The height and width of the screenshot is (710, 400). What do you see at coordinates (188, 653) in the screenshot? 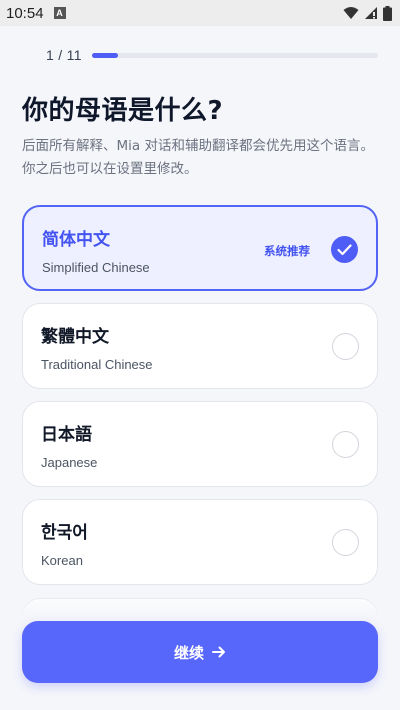
I see `continue-label: 继续` at bounding box center [188, 653].